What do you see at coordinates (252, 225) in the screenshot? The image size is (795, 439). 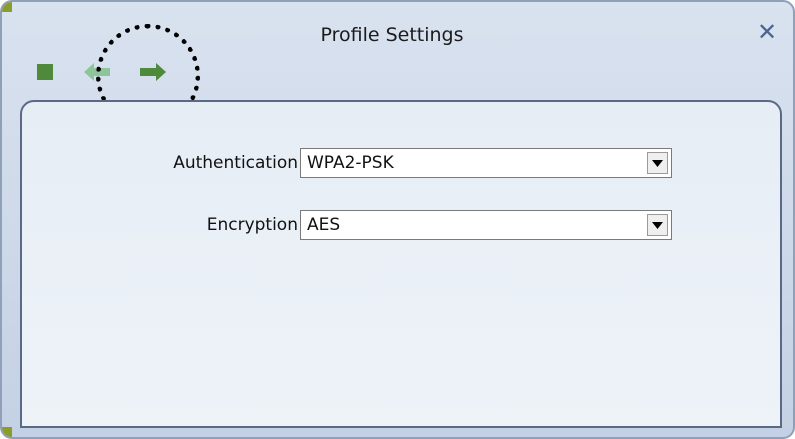 I see `encryption-label: Encryption` at bounding box center [252, 225].